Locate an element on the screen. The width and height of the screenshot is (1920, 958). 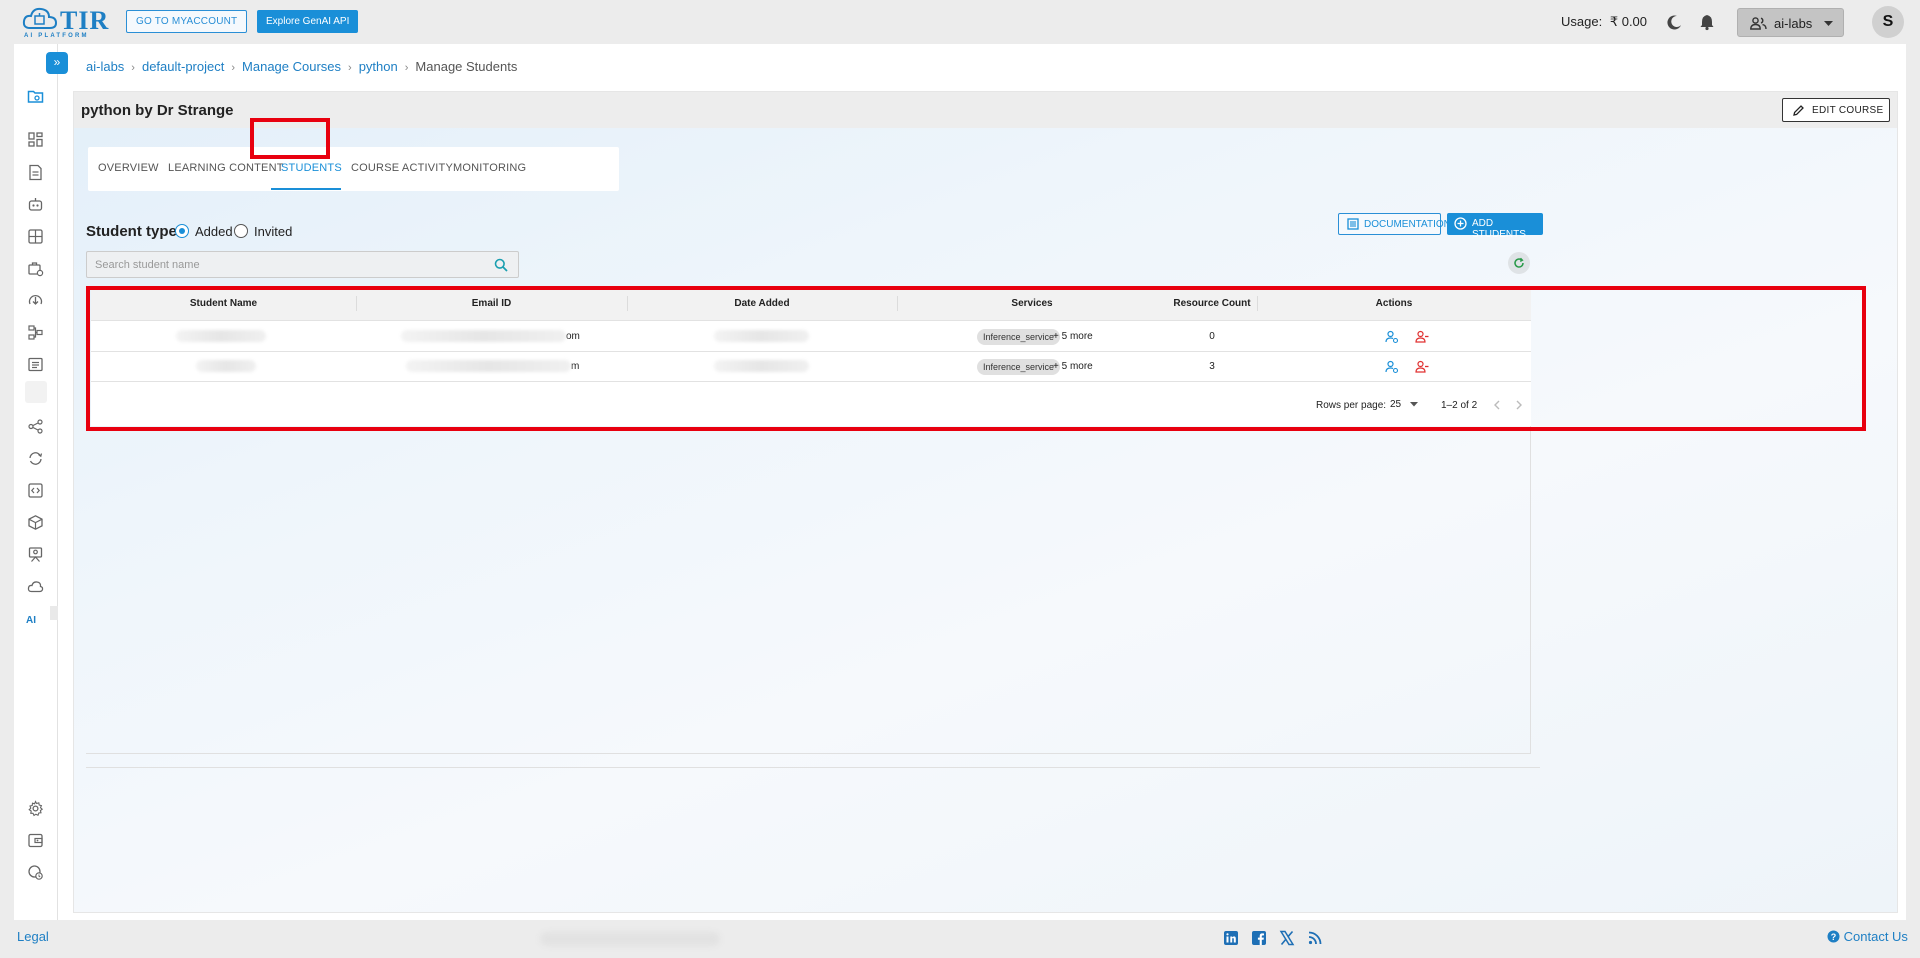
sidebar-teacher-icon is located at coordinates (35, 554).